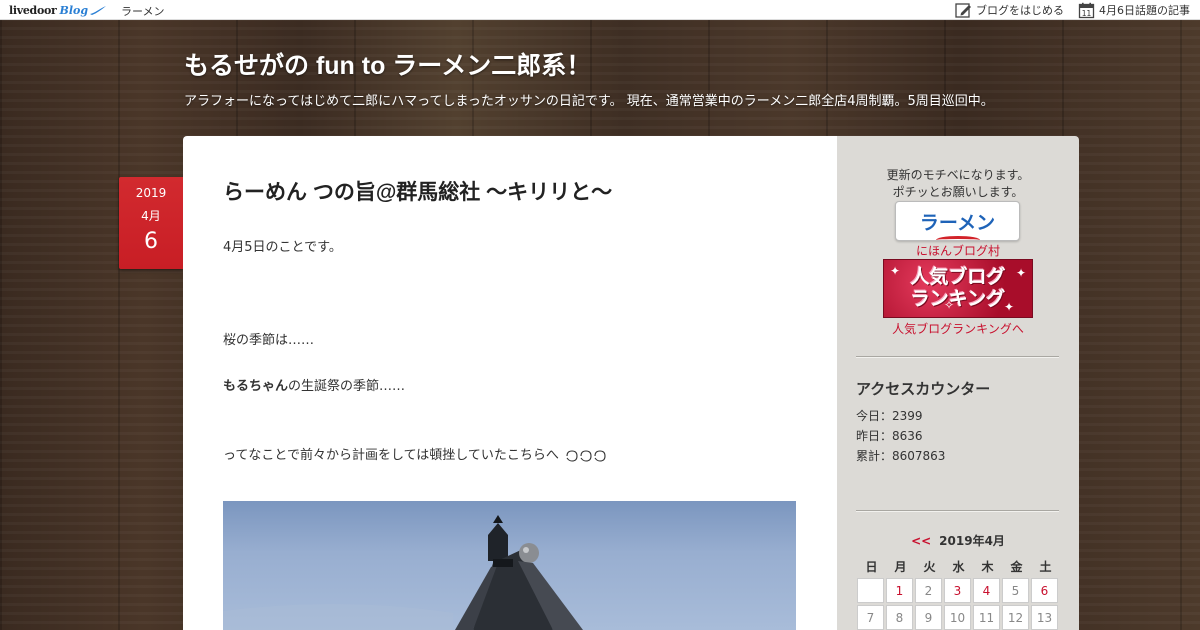 The width and height of the screenshot is (1200, 630). Describe the element at coordinates (586, 455) in the screenshot. I see `sweat-emoji-icon` at that location.